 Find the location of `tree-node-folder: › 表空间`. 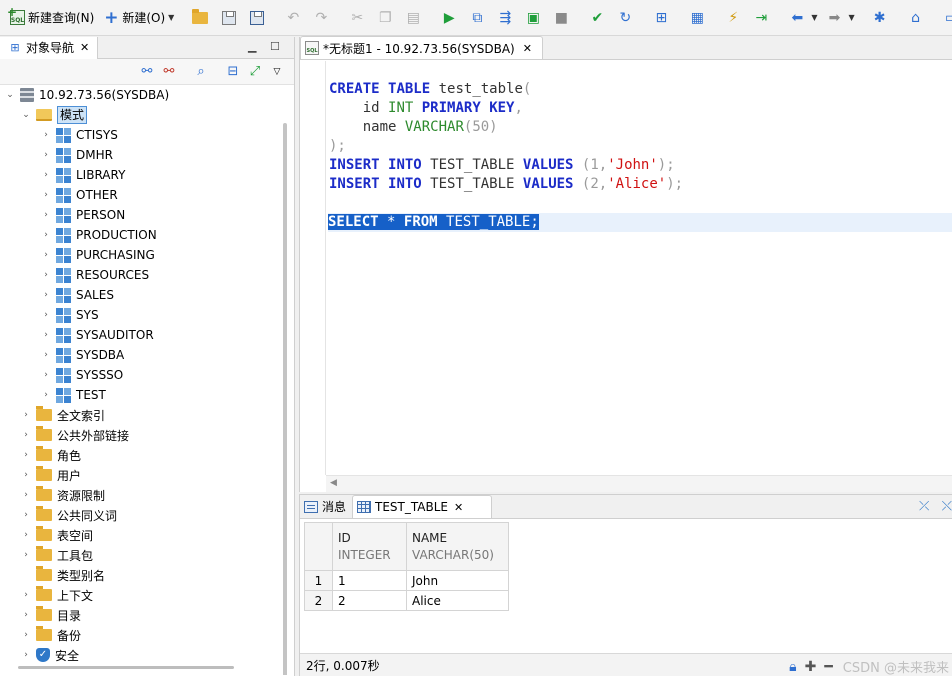

tree-node-folder: › 表空间 is located at coordinates (147, 535).